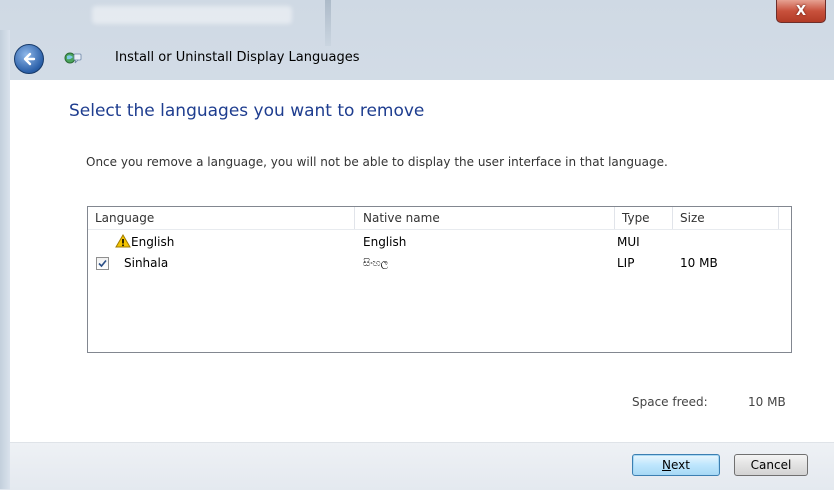 This screenshot has height=490, width=834. Describe the element at coordinates (666, 465) in the screenshot. I see `next-accelerator: N` at that location.